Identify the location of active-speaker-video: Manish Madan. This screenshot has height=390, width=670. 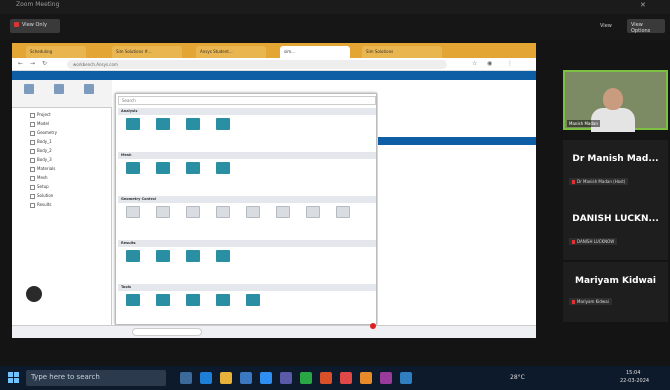
(615, 101).